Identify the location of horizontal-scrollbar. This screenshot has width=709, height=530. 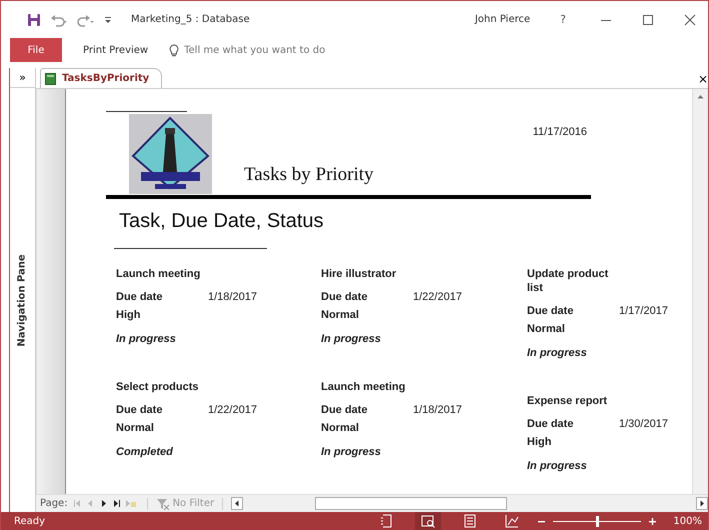
(469, 503).